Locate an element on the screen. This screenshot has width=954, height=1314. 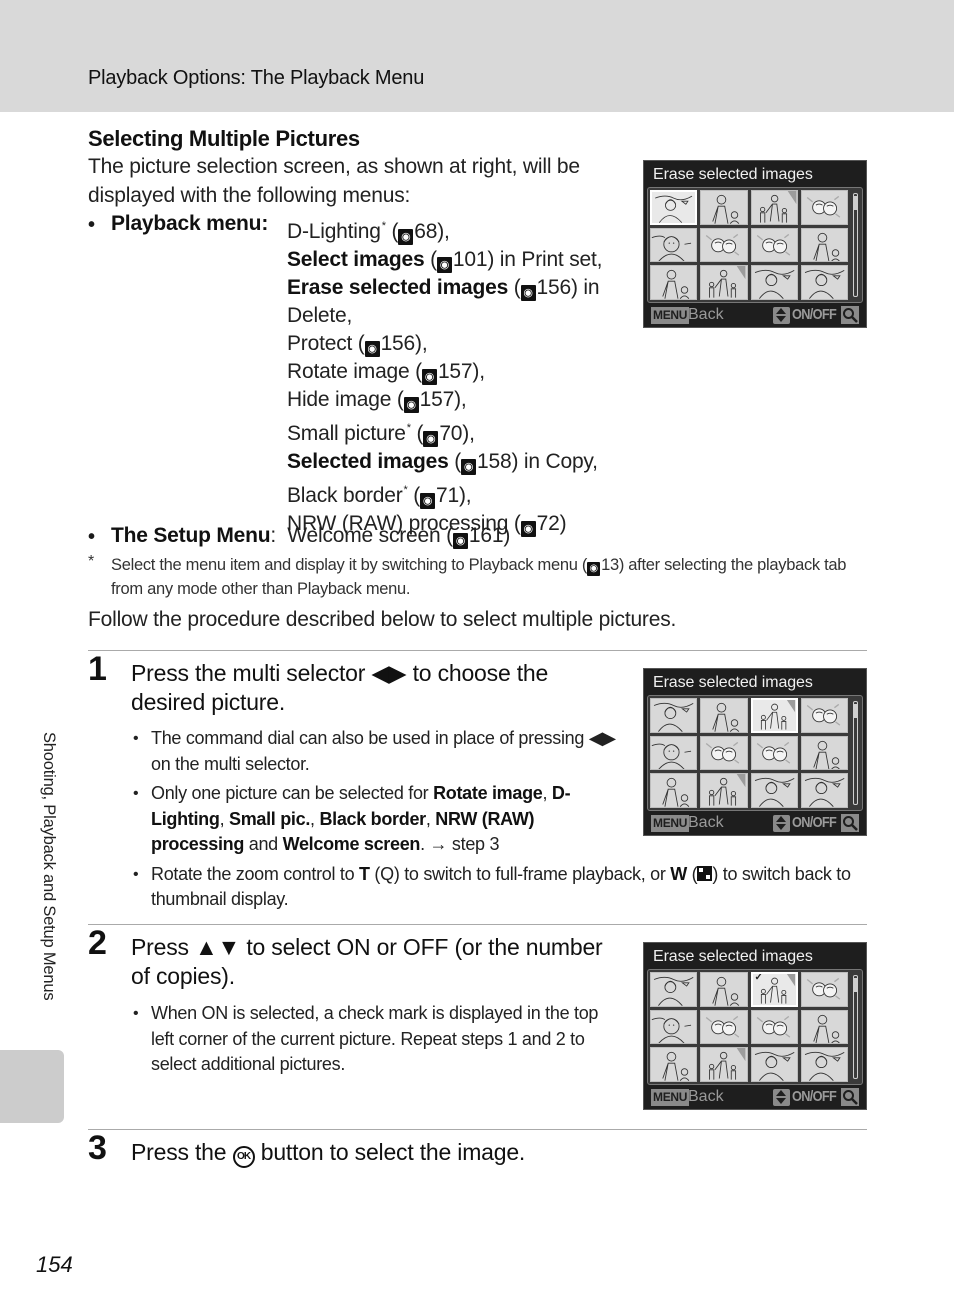
chapter-side-label: Shooting, Playback and Setup Menus is located at coordinates (49, 866).